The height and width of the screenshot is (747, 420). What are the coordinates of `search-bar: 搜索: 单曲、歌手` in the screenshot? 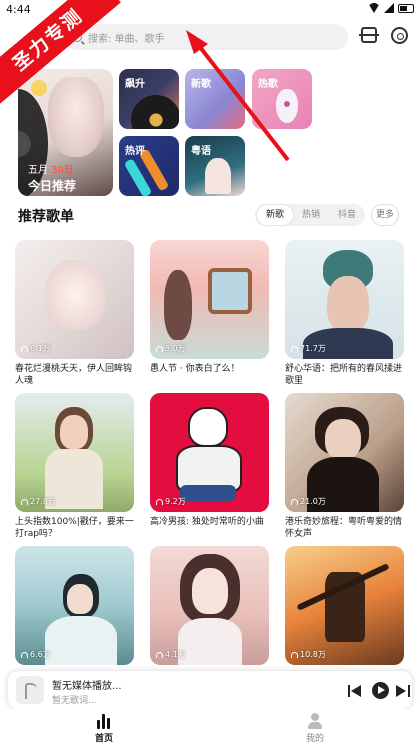 It's located at (206, 37).